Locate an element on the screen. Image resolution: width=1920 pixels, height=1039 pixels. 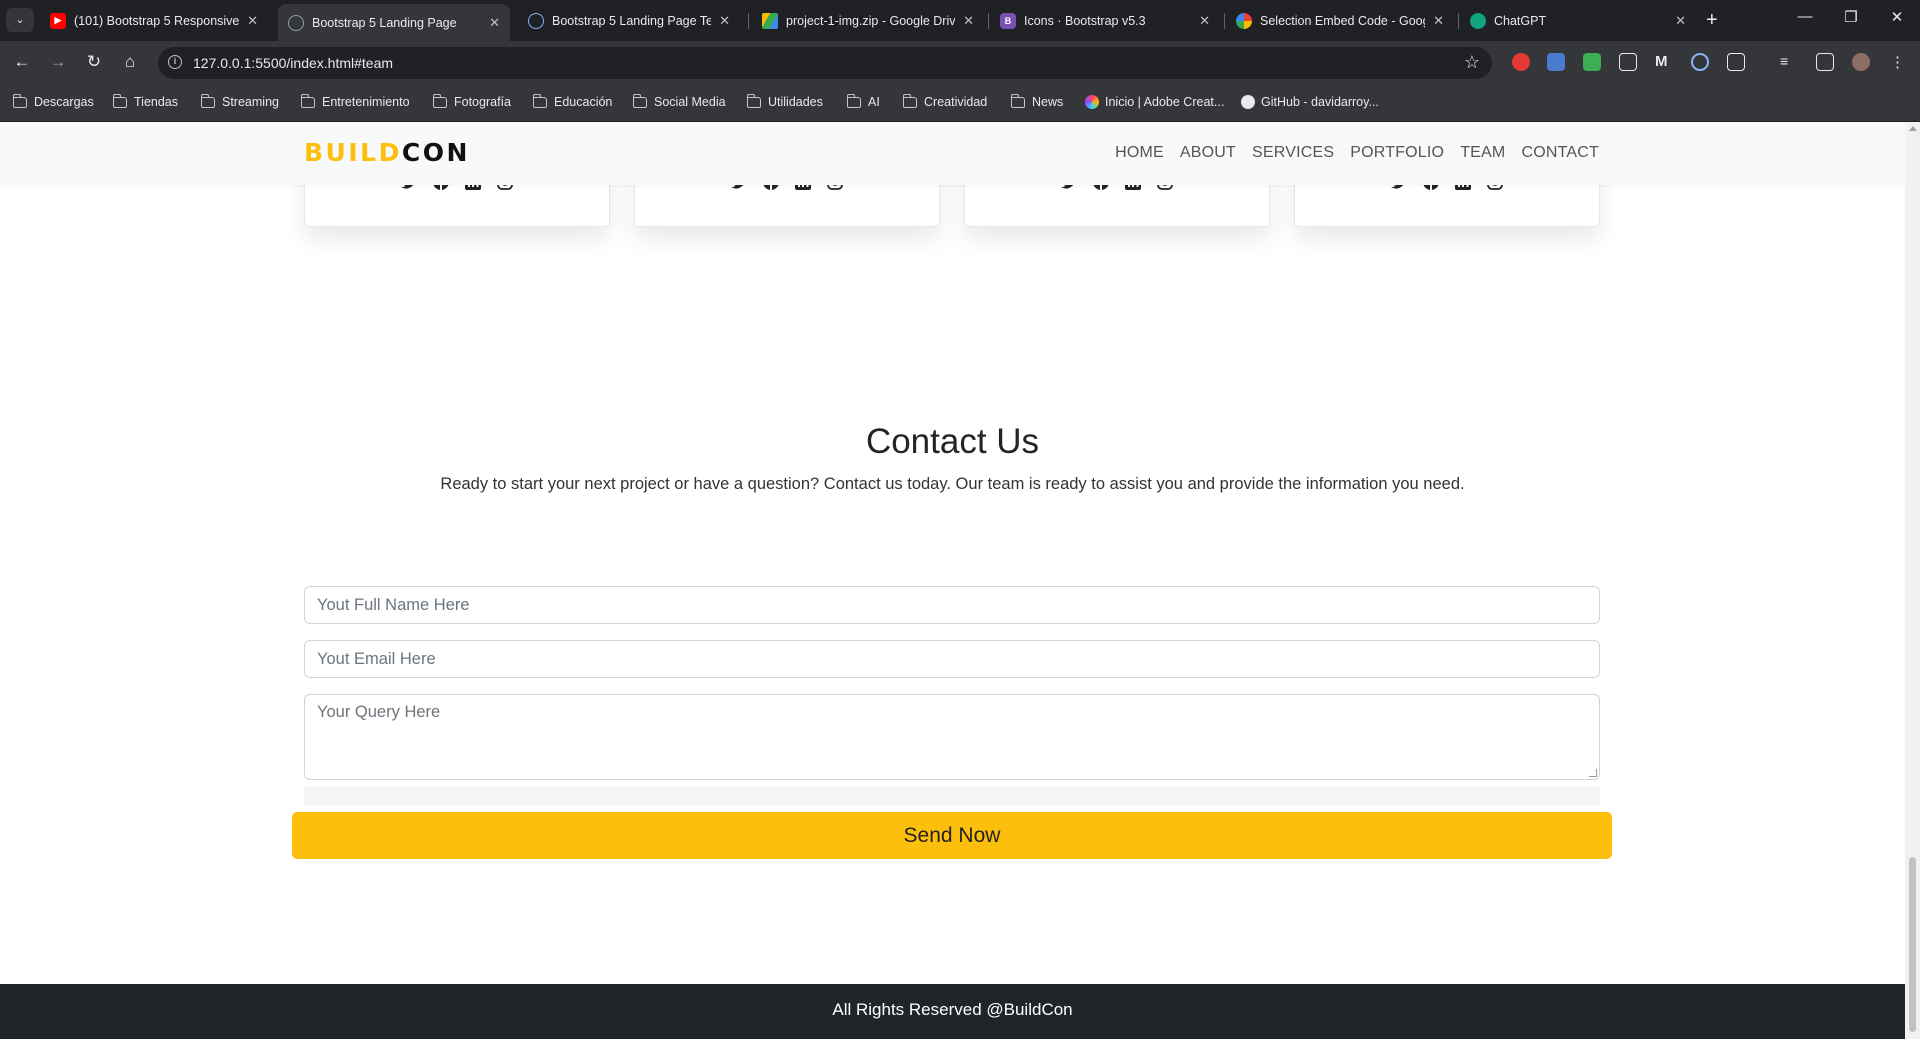
bookmark-folder: Descargas is located at coordinates (53, 101).